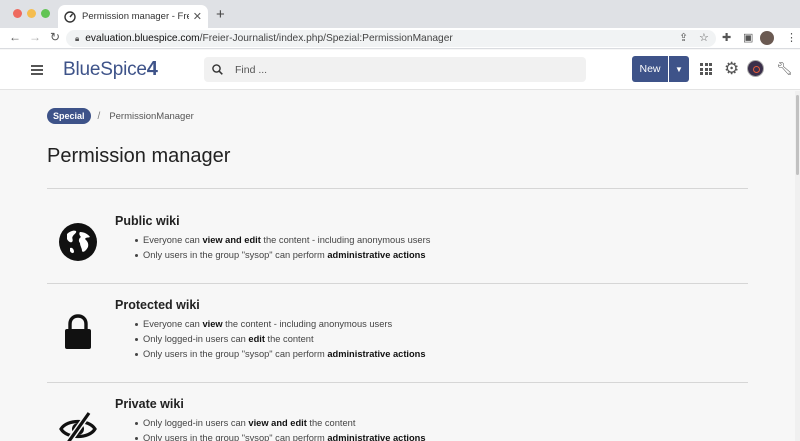 The height and width of the screenshot is (441, 800). What do you see at coordinates (797, 135) in the screenshot?
I see `scrollbar-thumb` at bounding box center [797, 135].